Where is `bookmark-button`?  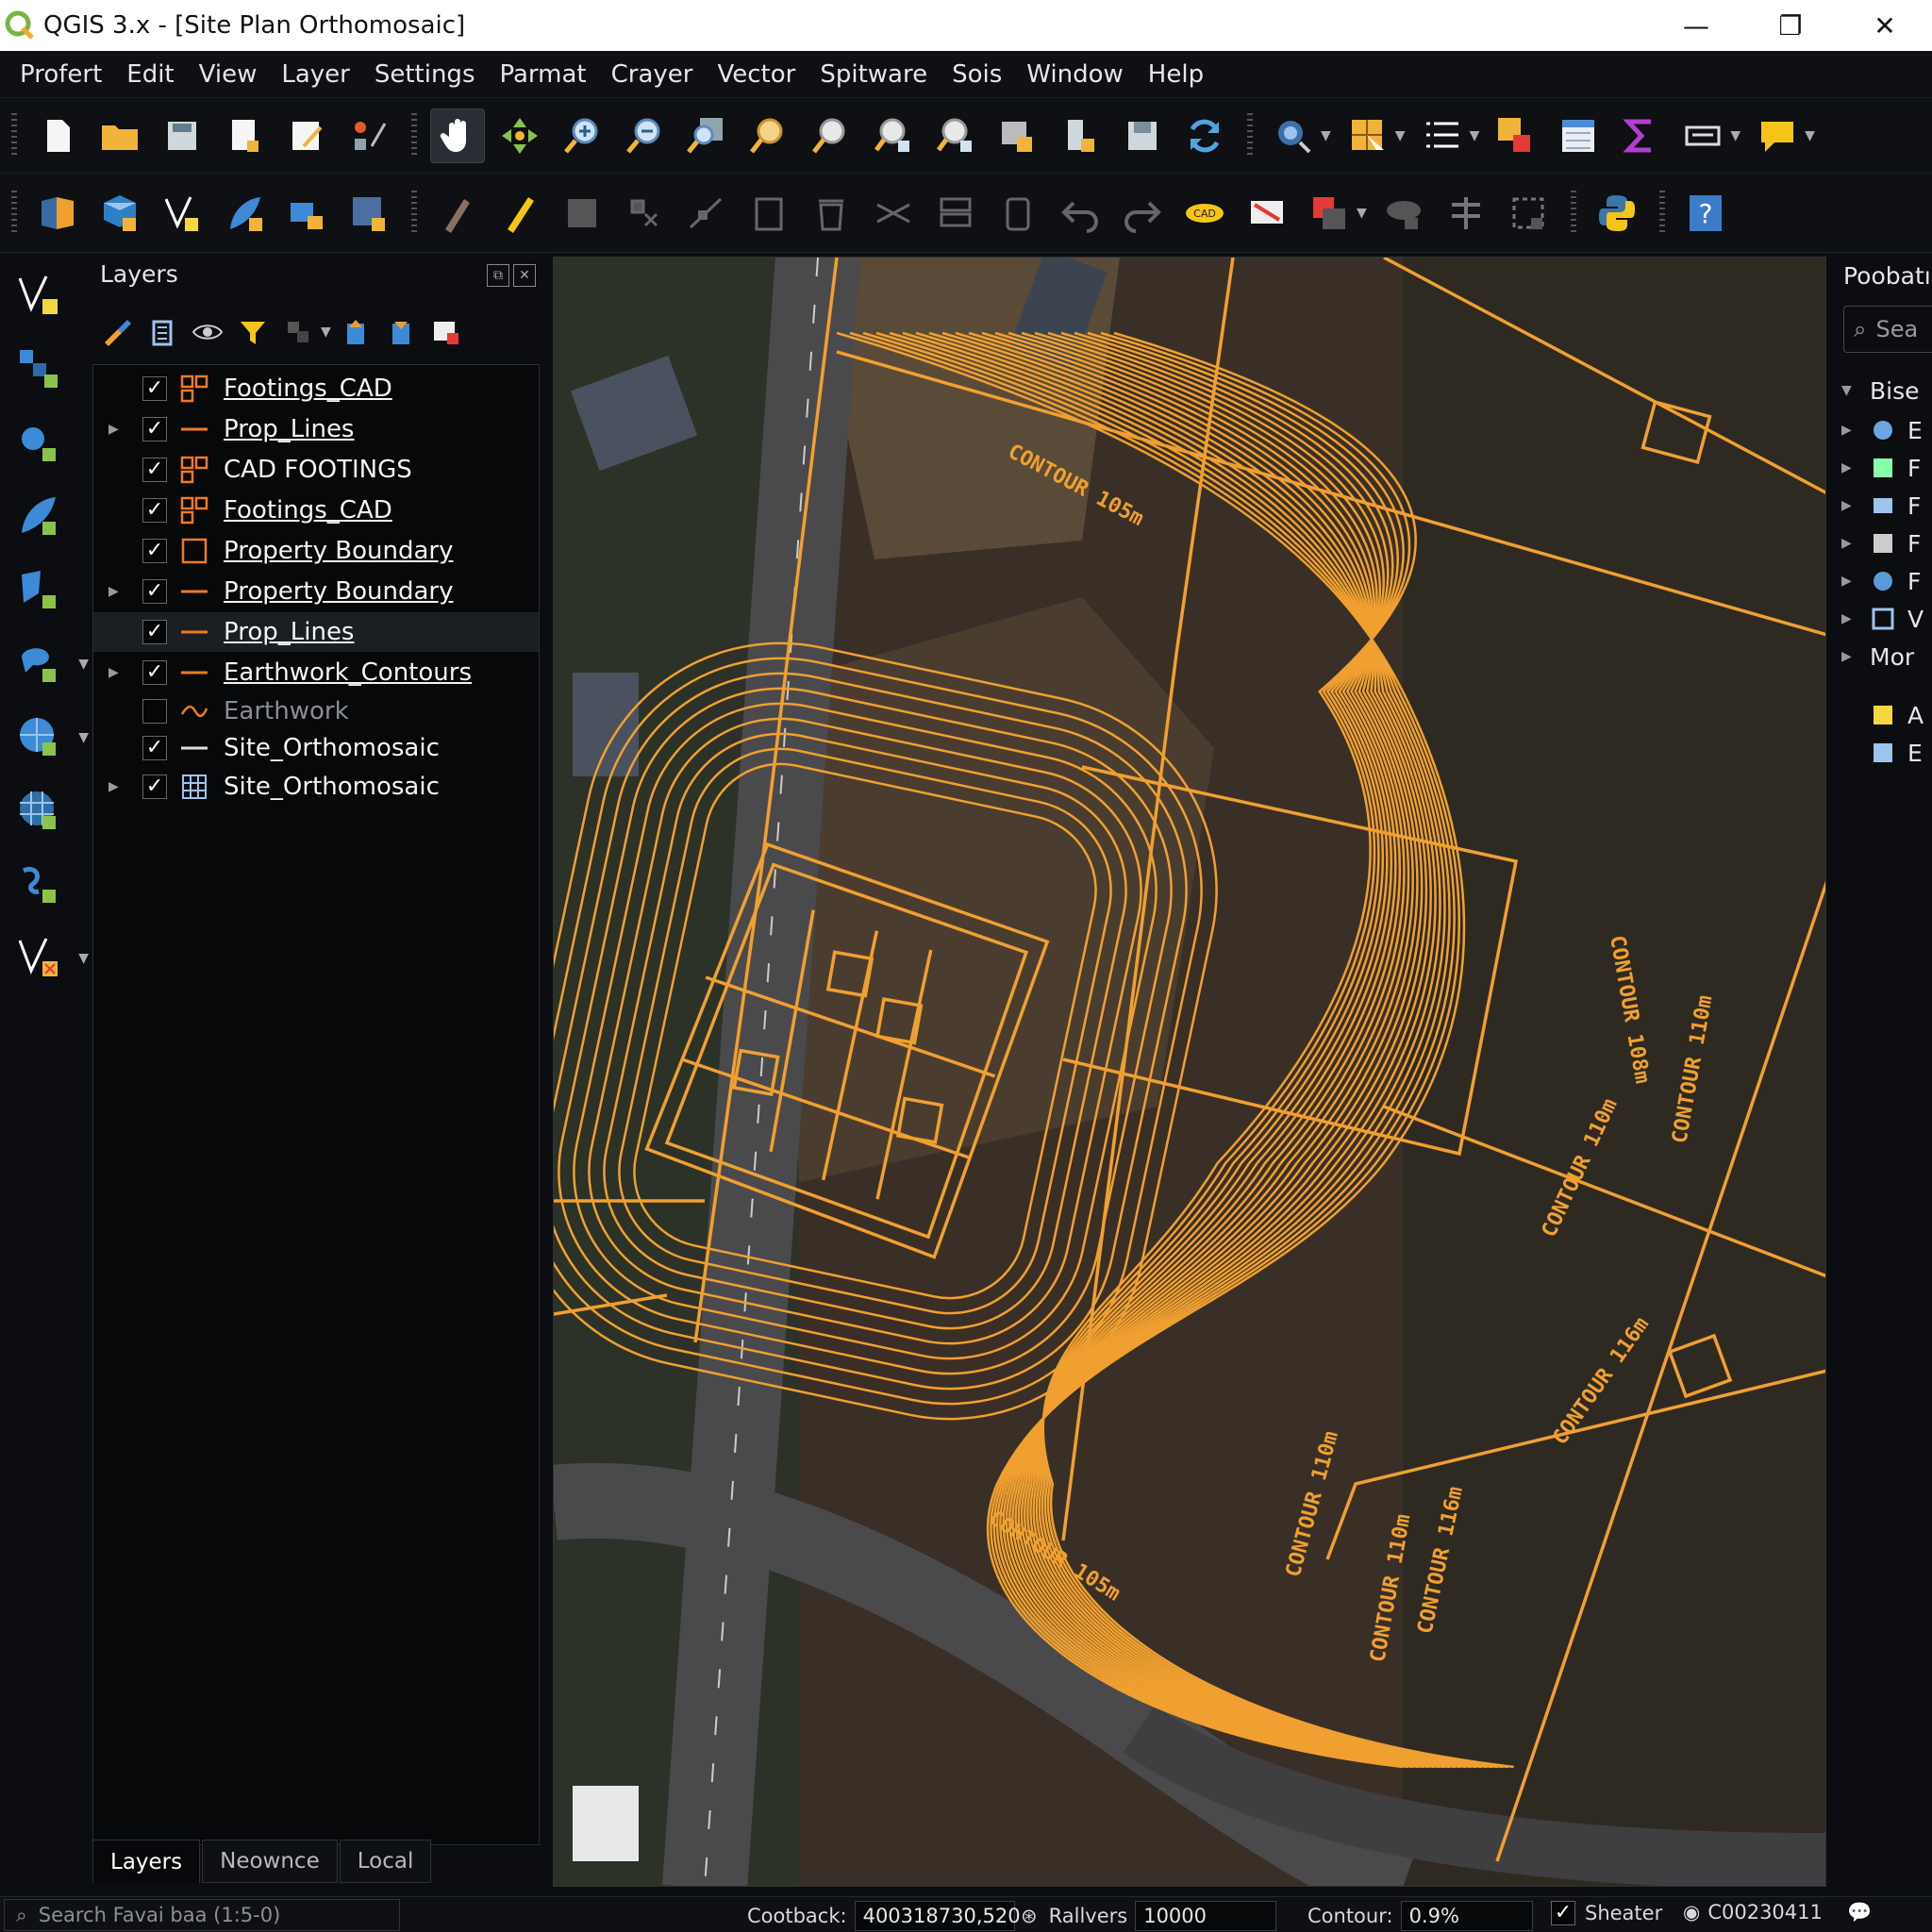 bookmark-button is located at coordinates (1142, 135).